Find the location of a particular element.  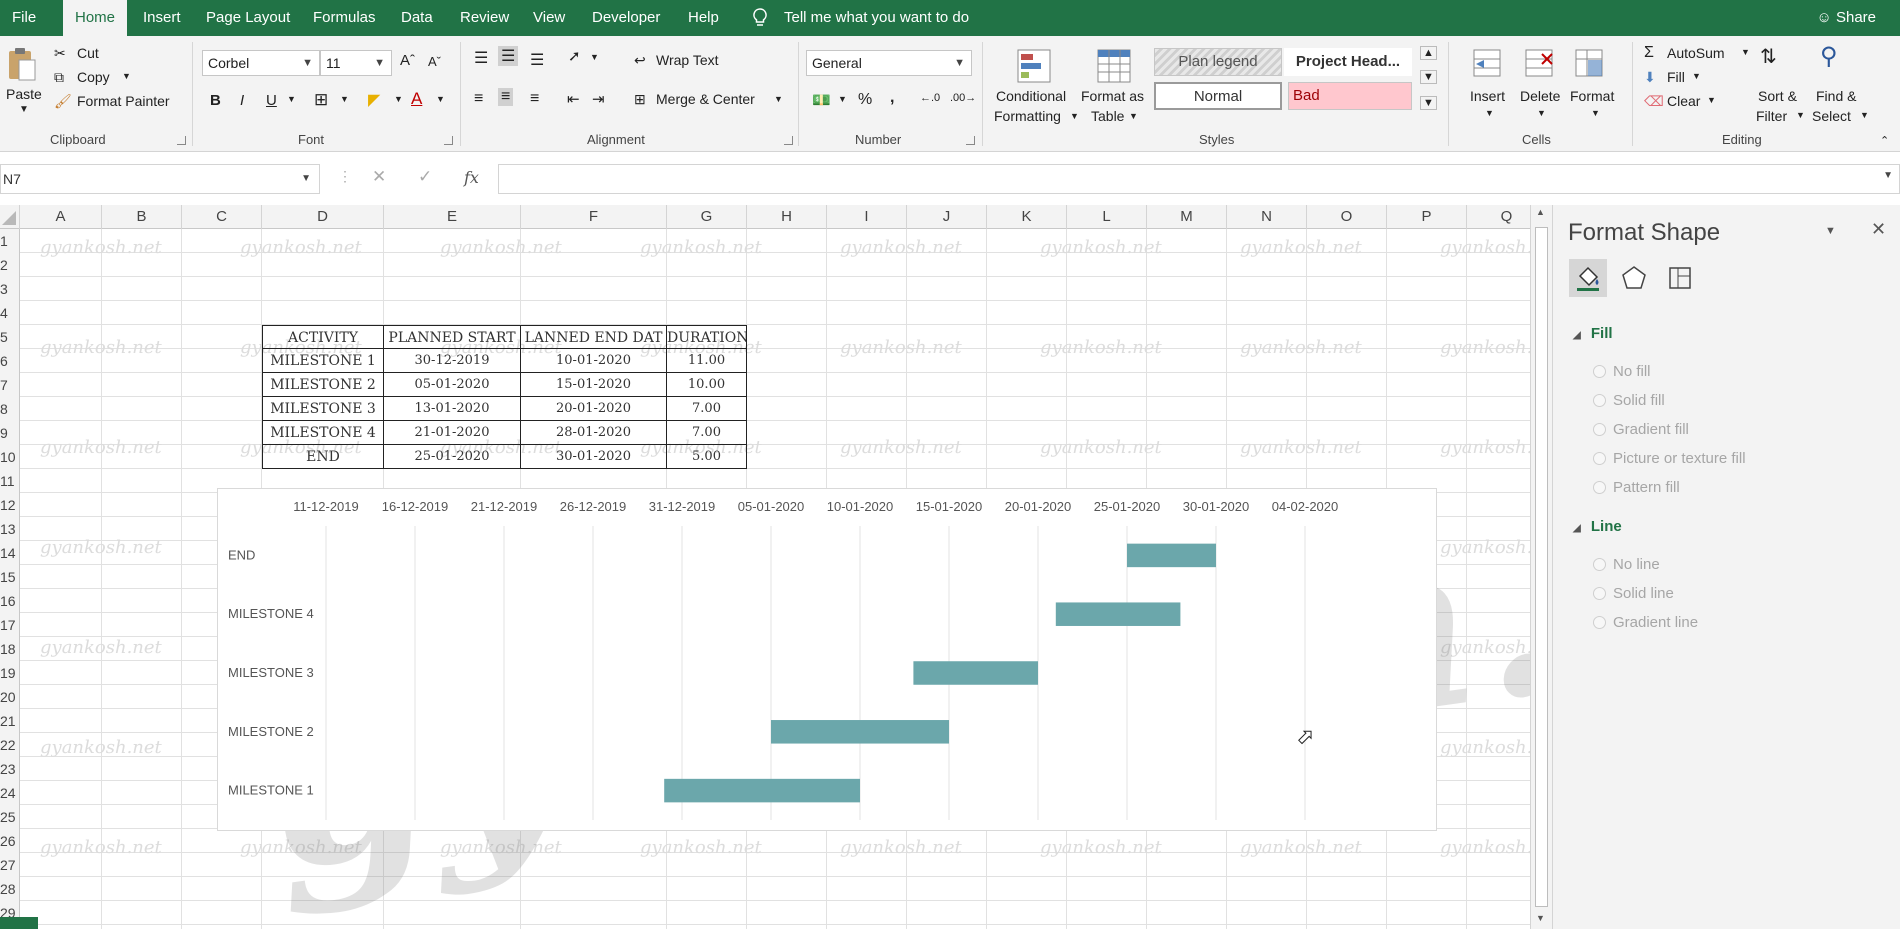

align-right-icon: ≡ is located at coordinates (534, 99).